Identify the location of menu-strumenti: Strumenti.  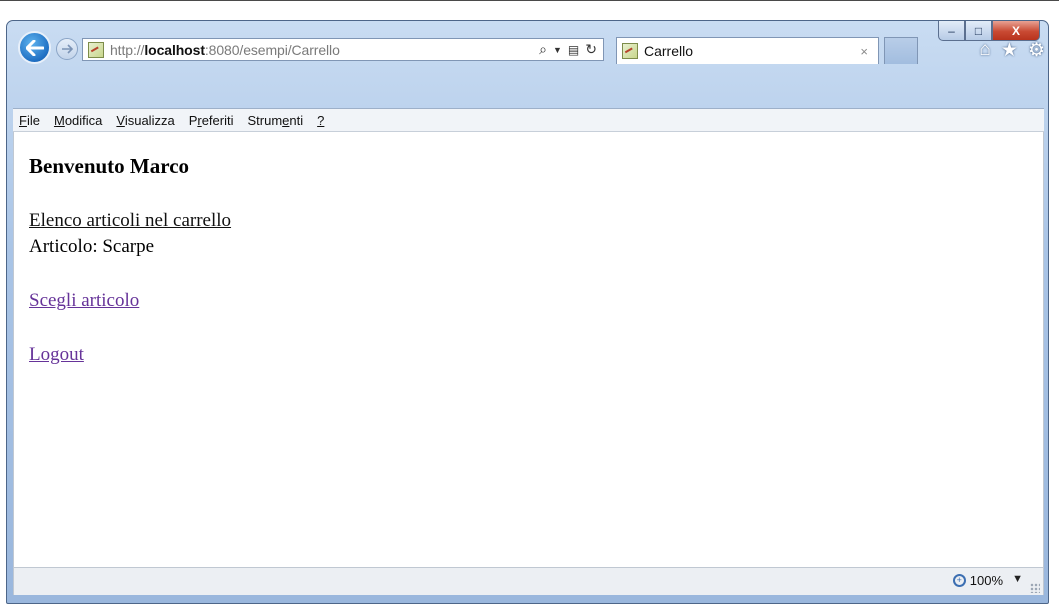
(276, 120).